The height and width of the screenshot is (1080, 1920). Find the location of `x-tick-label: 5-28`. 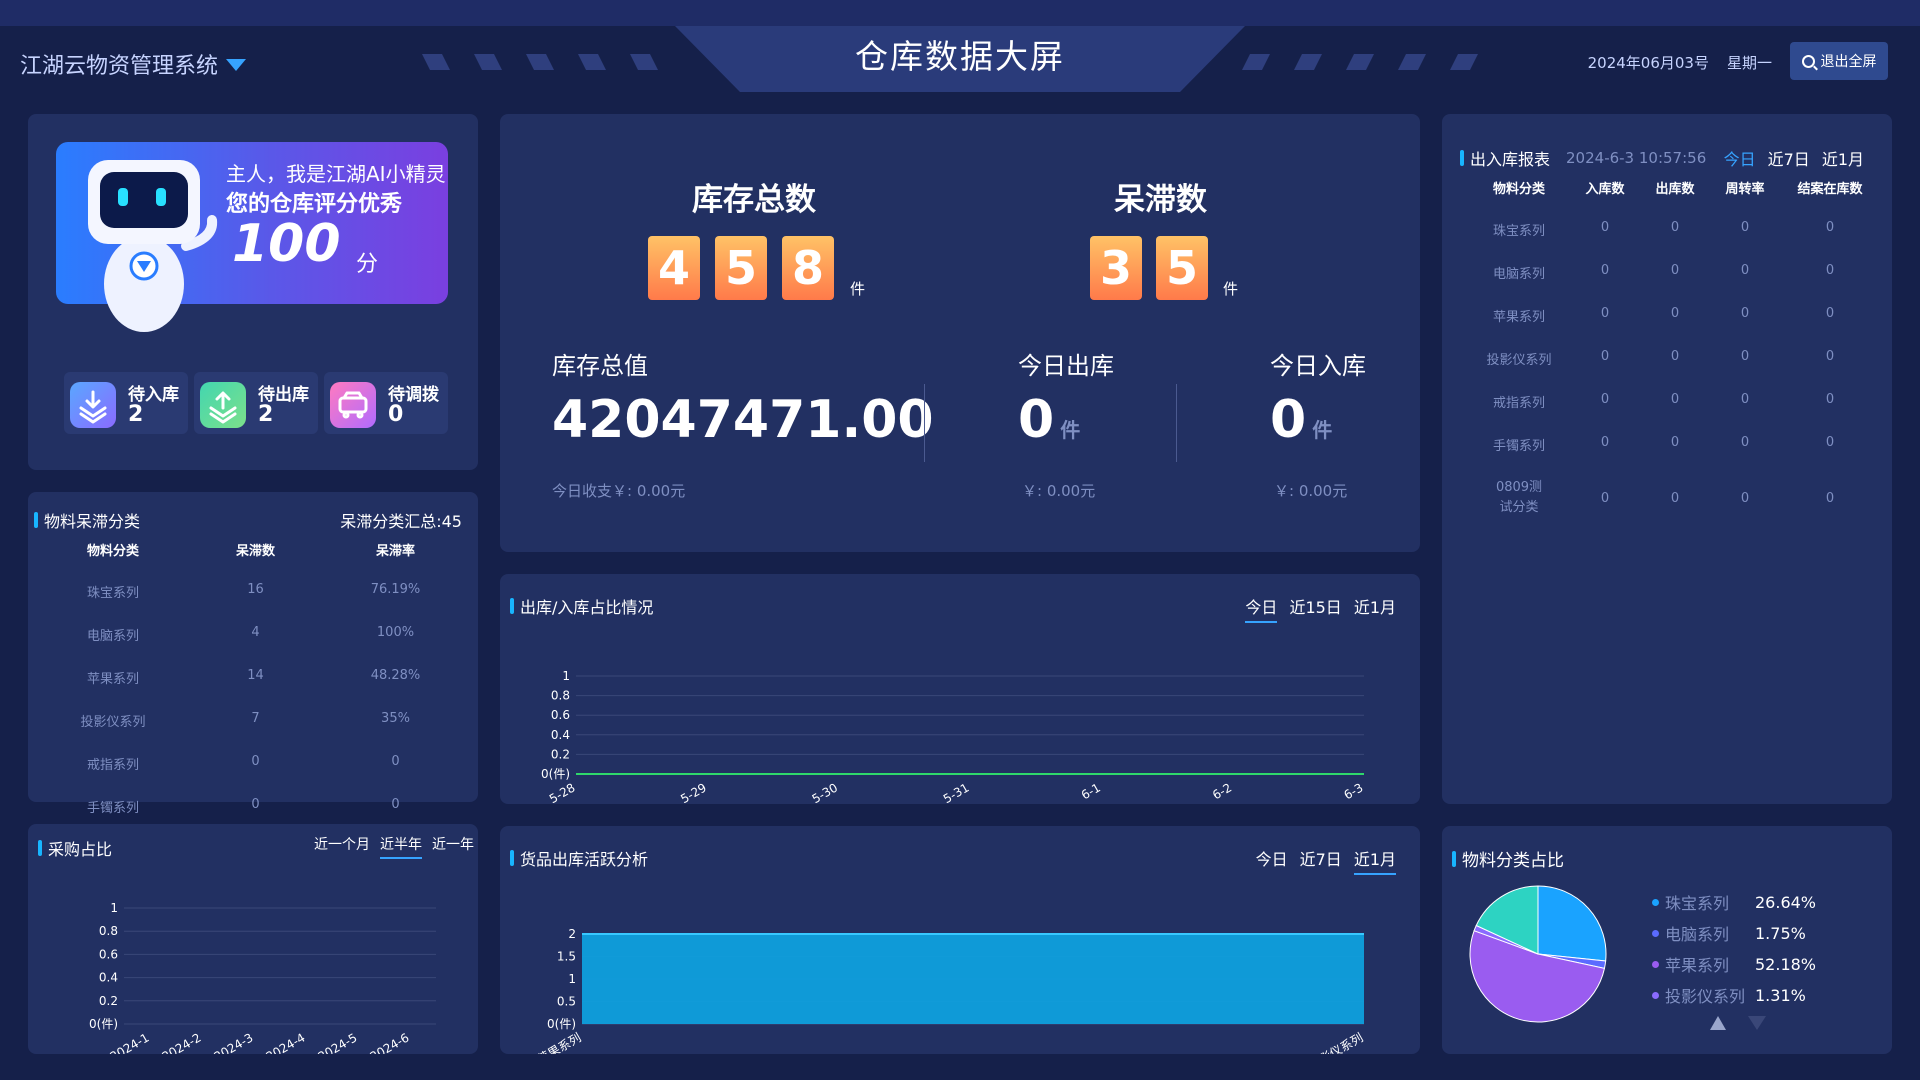

x-tick-label: 5-28 is located at coordinates (562, 792).